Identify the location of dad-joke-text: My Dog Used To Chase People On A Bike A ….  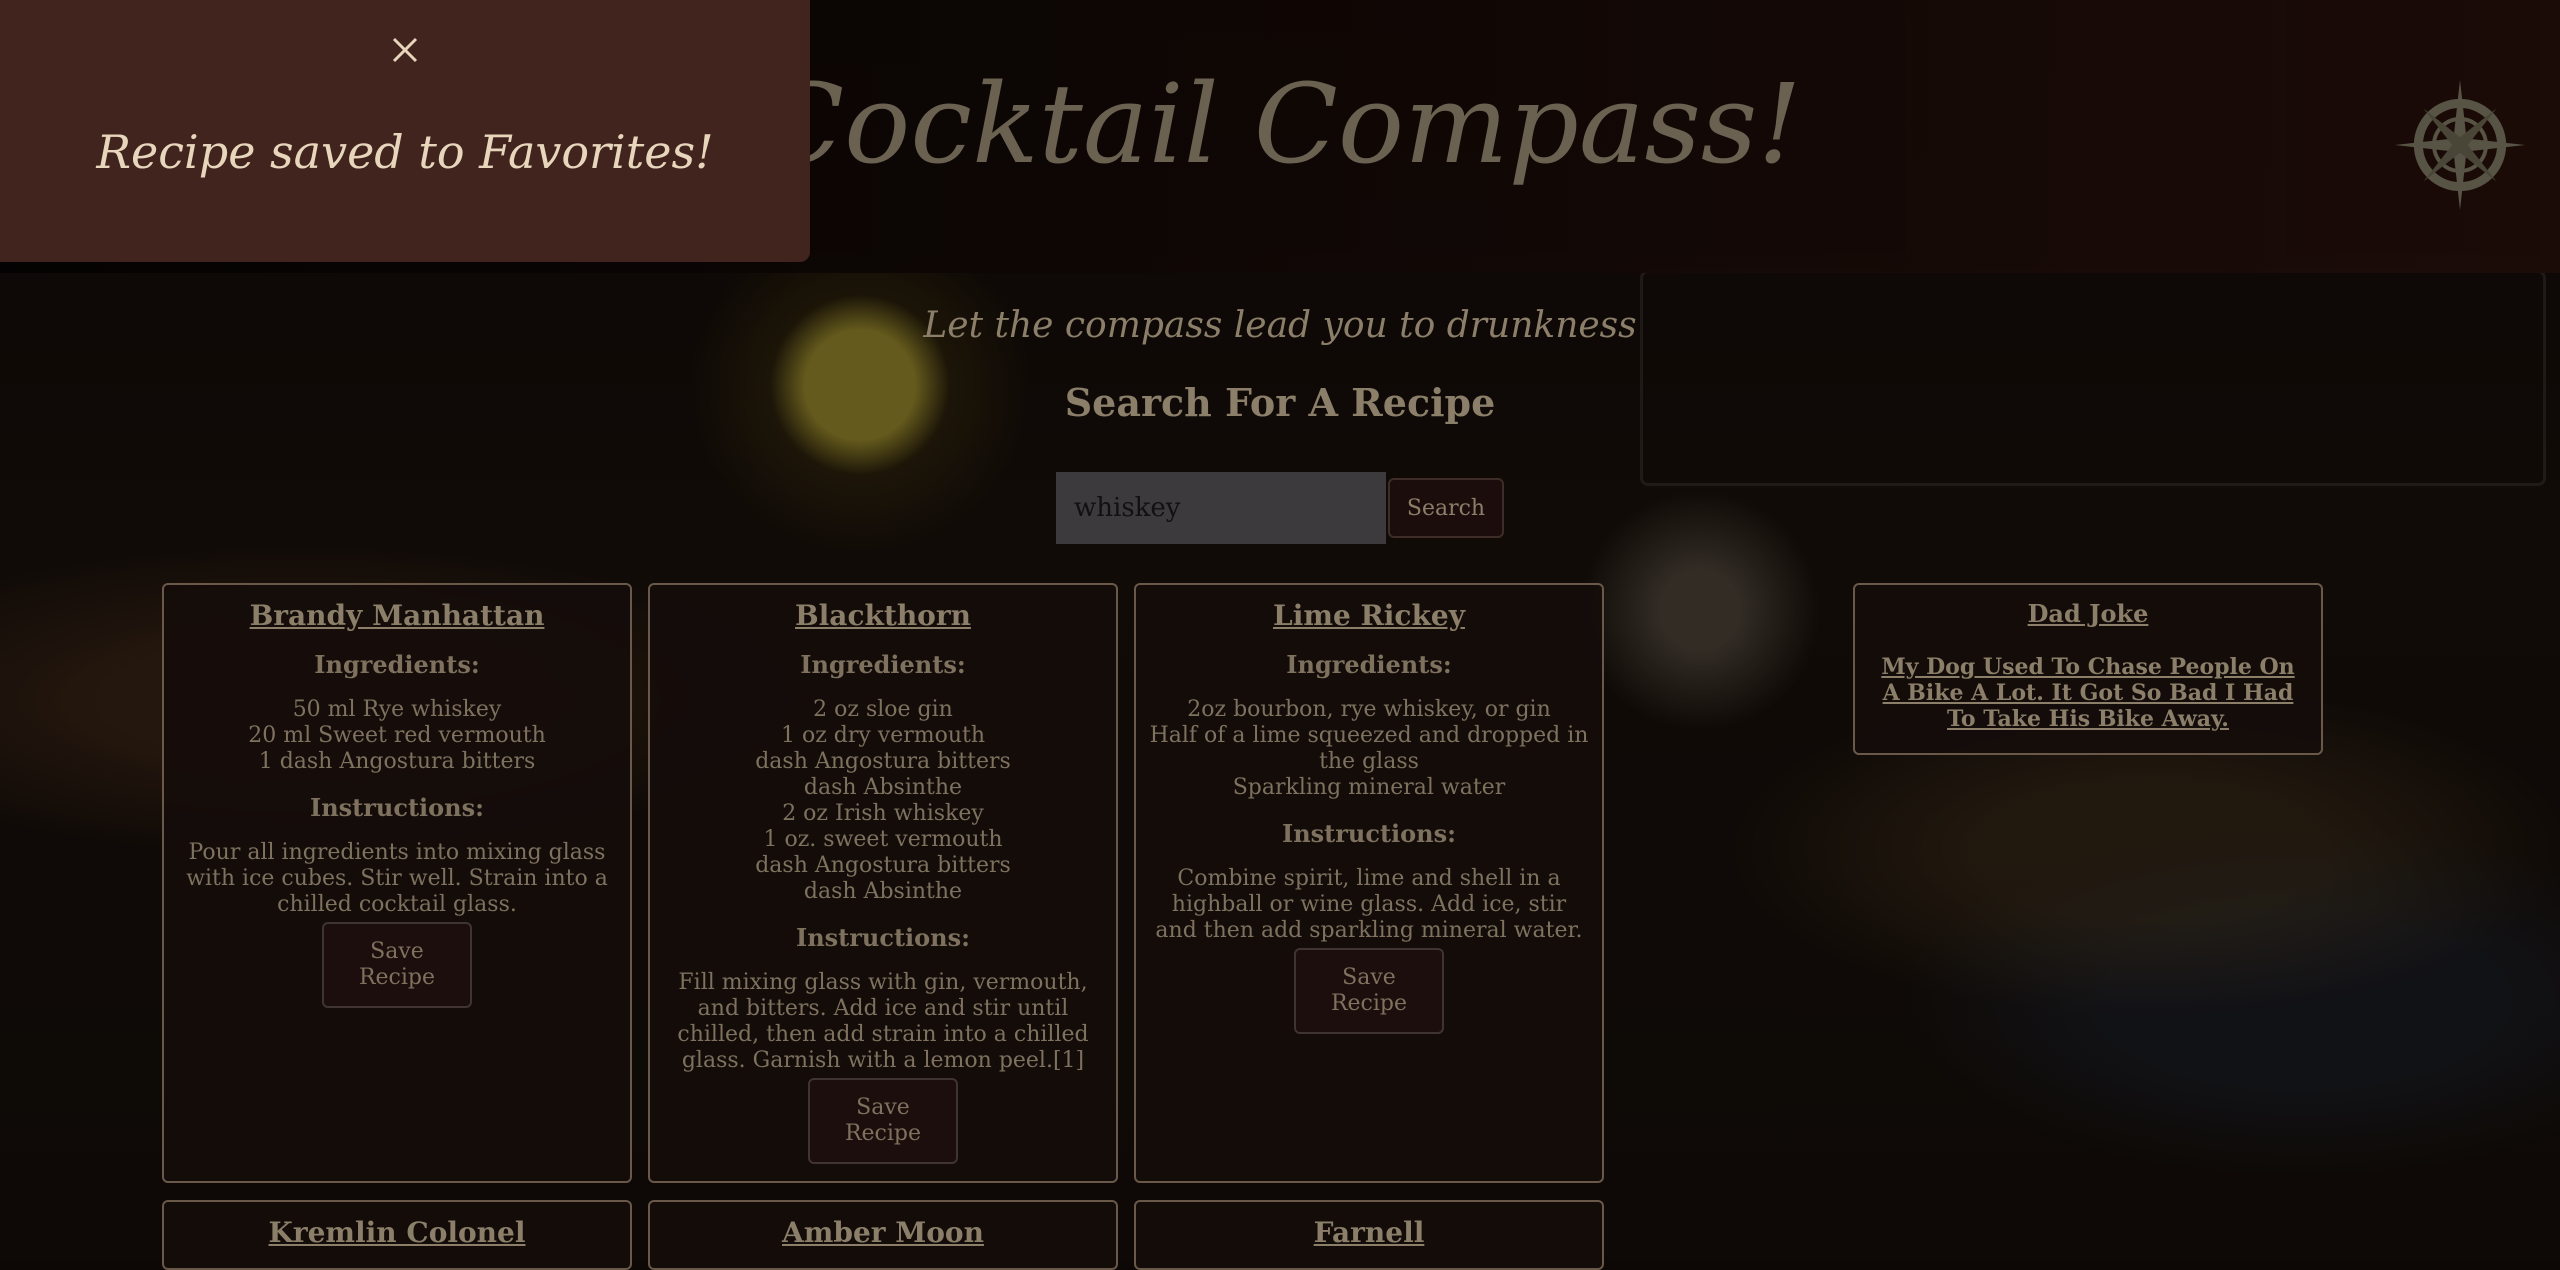
(2088, 693).